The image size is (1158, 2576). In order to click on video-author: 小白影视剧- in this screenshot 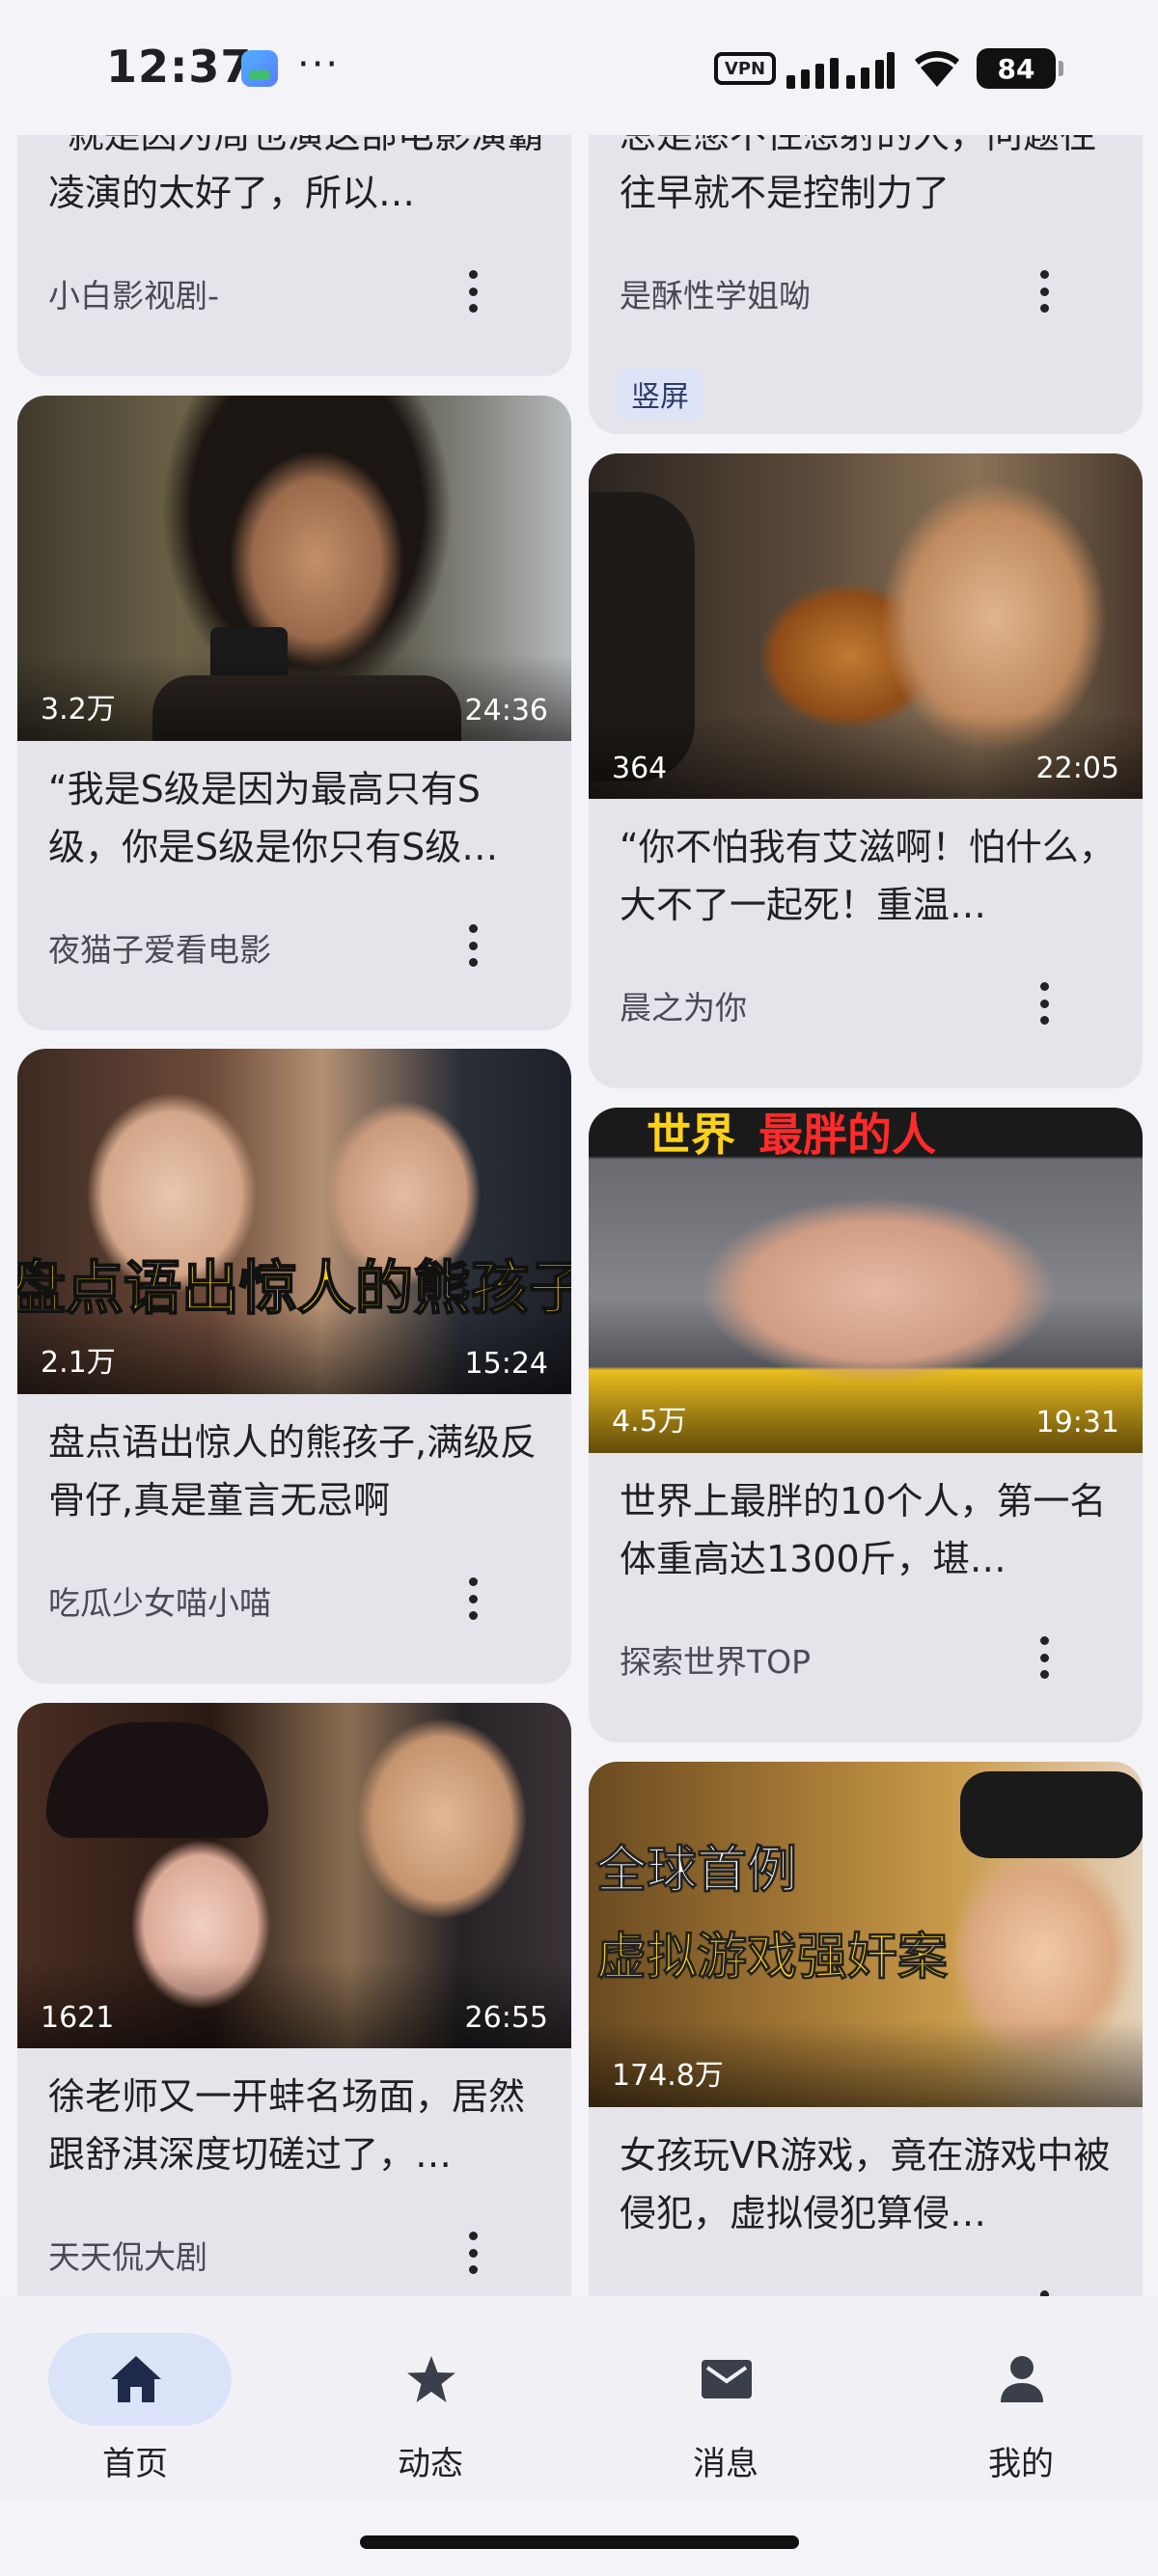, I will do `click(133, 293)`.